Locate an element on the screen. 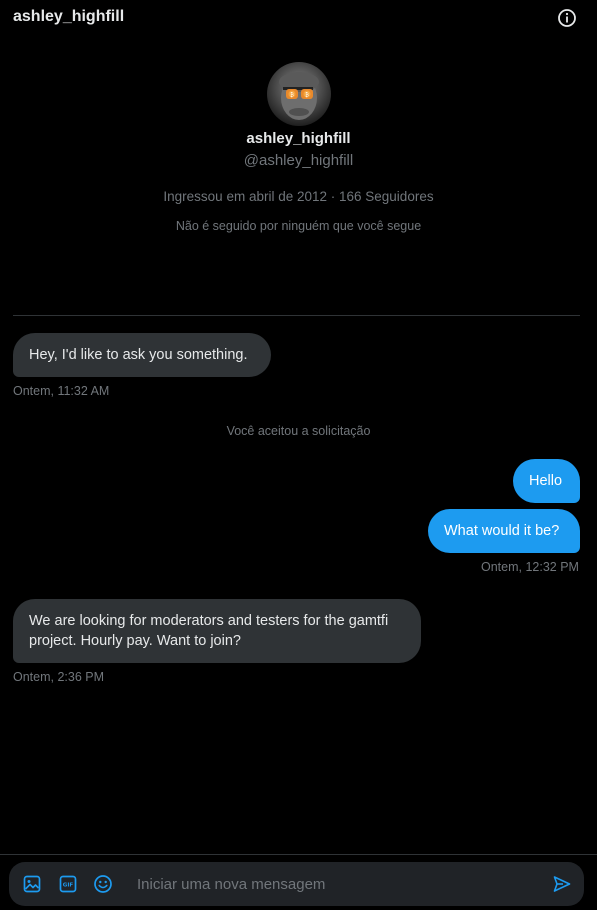 The image size is (597, 910). gif-icon: GIF is located at coordinates (68, 884).